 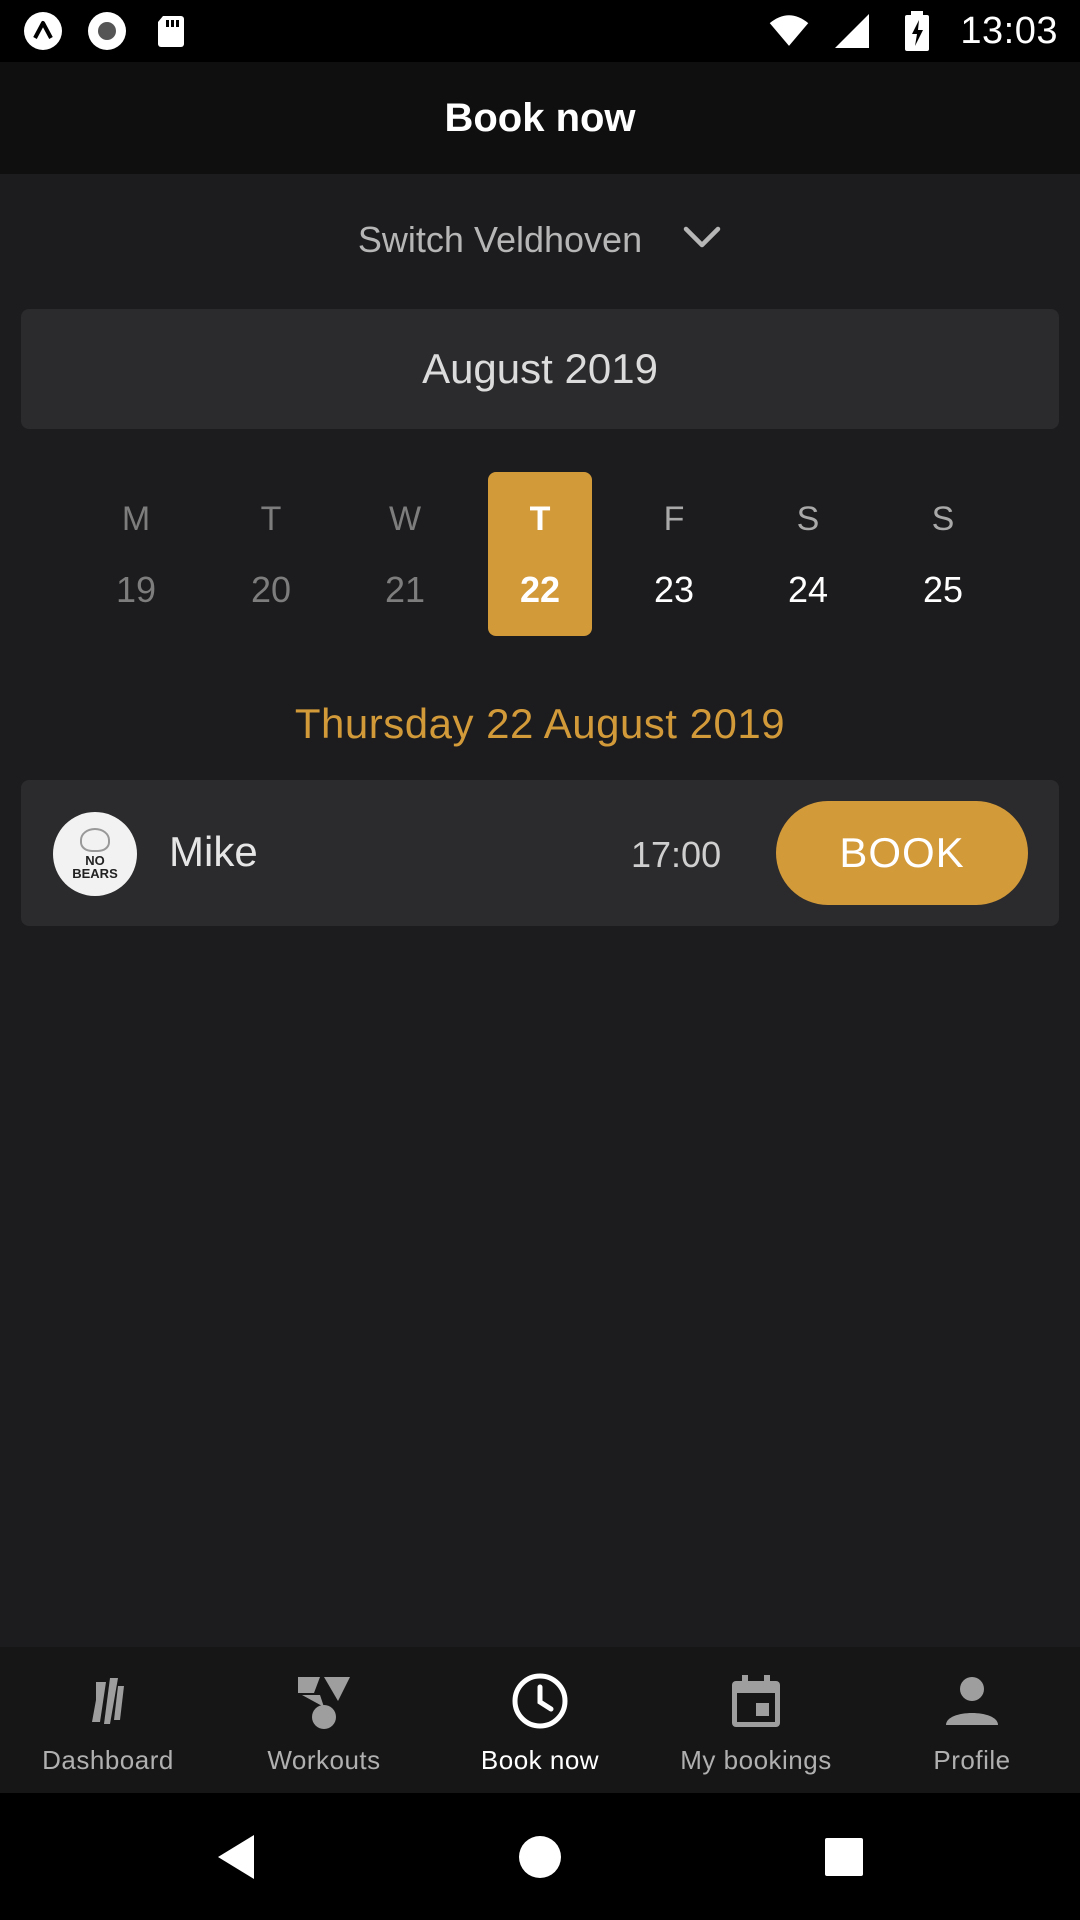 I want to click on home-icon, so click(x=540, y=1857).